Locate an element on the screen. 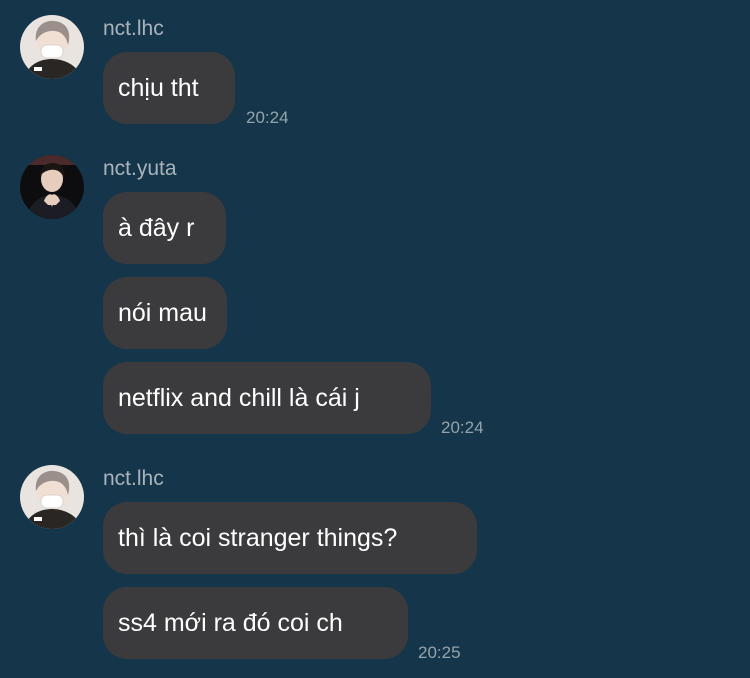 The width and height of the screenshot is (750, 678). dark-suit-user-avatar-icon is located at coordinates (52, 187).